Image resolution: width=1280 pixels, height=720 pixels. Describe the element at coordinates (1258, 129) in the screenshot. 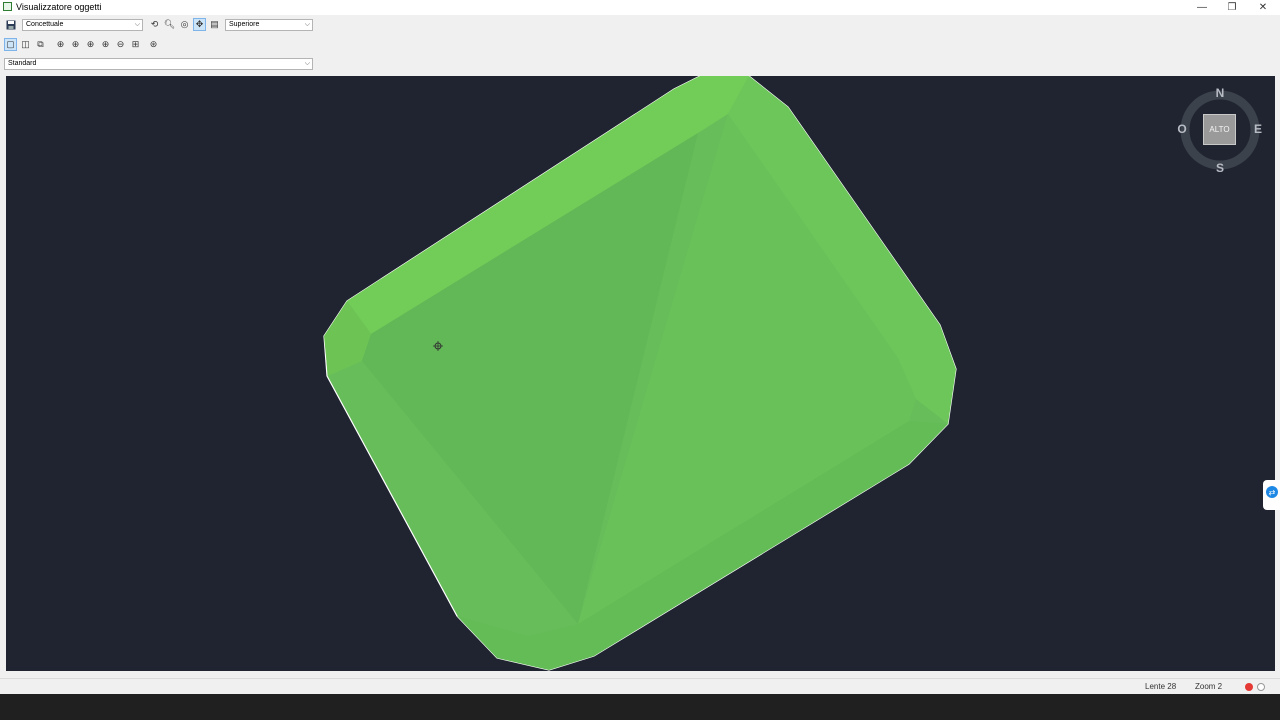

I see `compass-east-label: E` at that location.